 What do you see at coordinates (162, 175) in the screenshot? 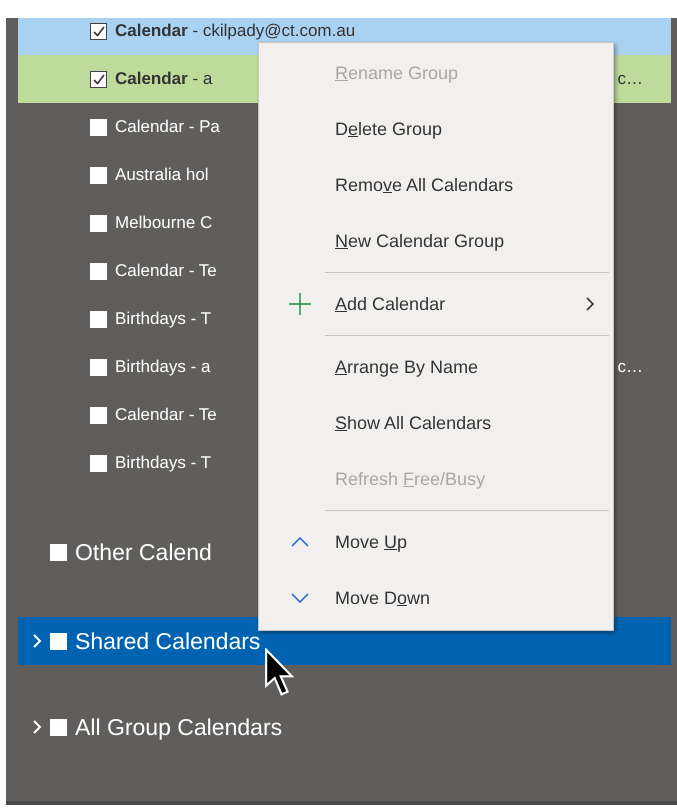
I see `calendar-name: Australia hol` at bounding box center [162, 175].